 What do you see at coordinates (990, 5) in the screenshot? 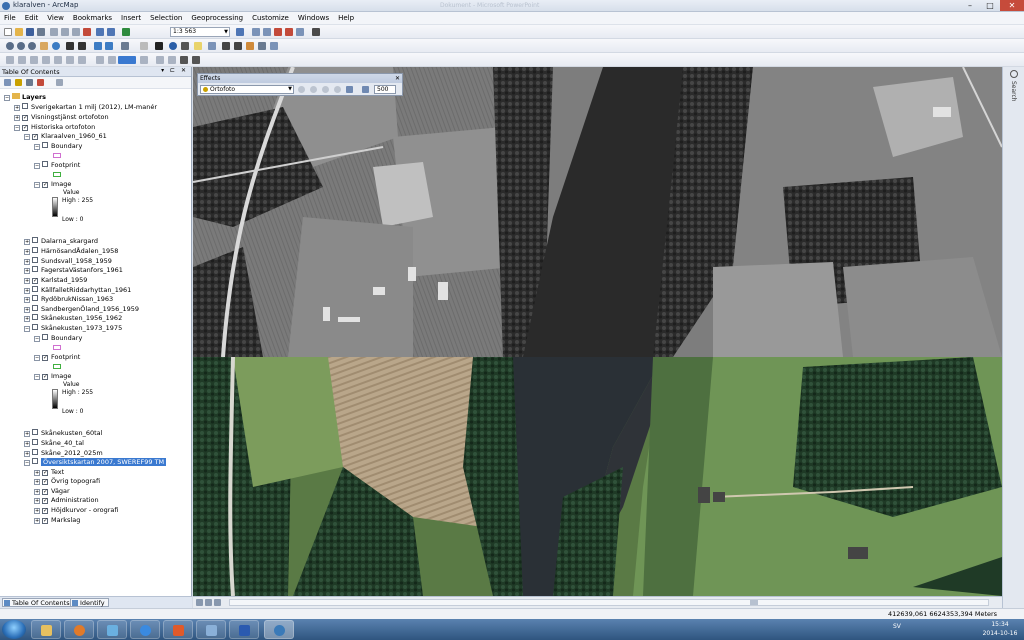
I see `maximize-button: □` at bounding box center [990, 5].